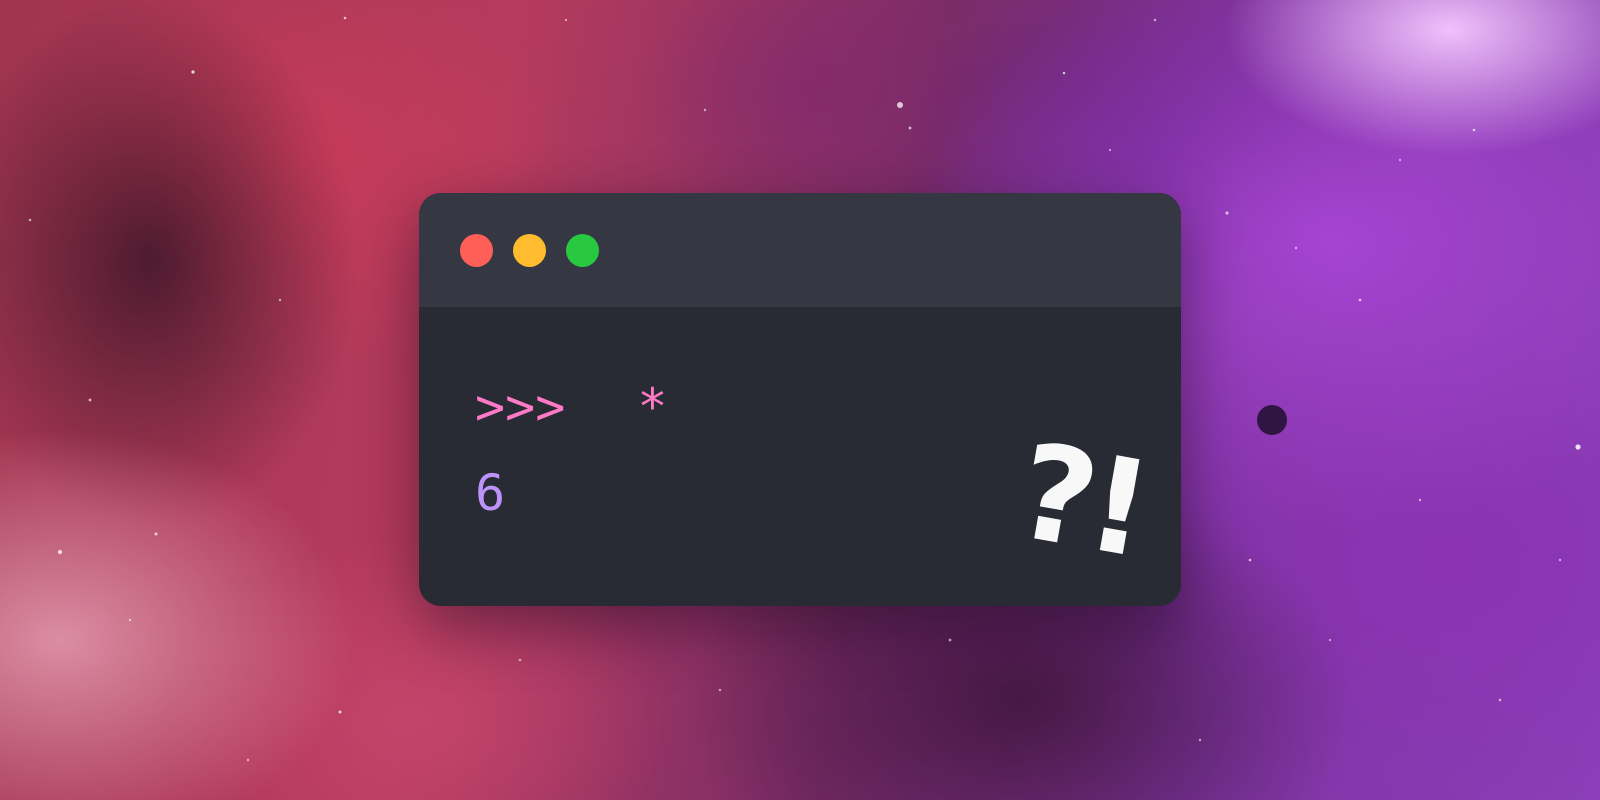  Describe the element at coordinates (476, 250) in the screenshot. I see `close-button` at that location.